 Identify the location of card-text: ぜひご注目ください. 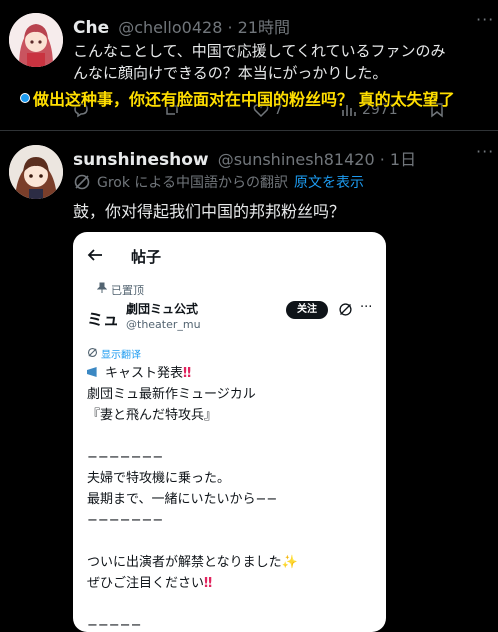
(146, 583).